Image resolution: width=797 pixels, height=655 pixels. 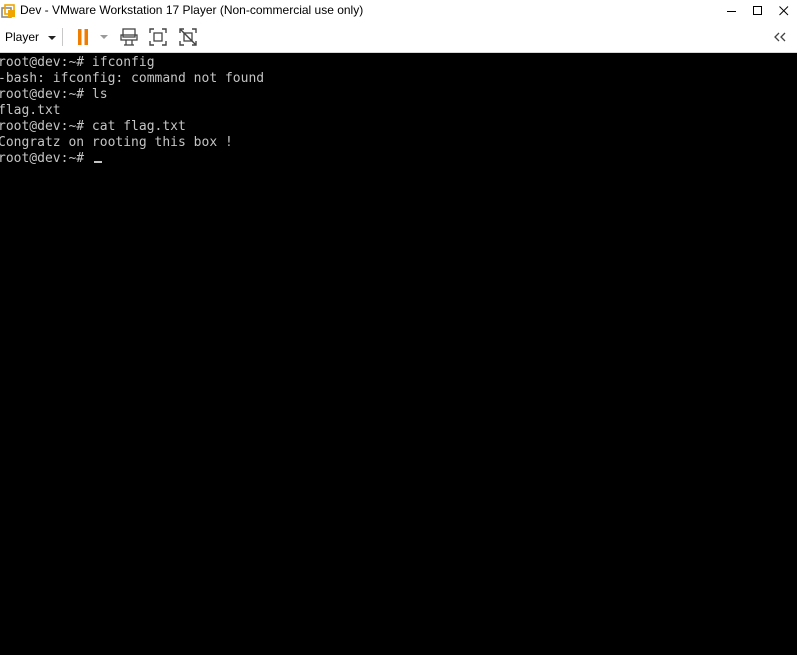 I want to click on pause-button, so click(x=83, y=37).